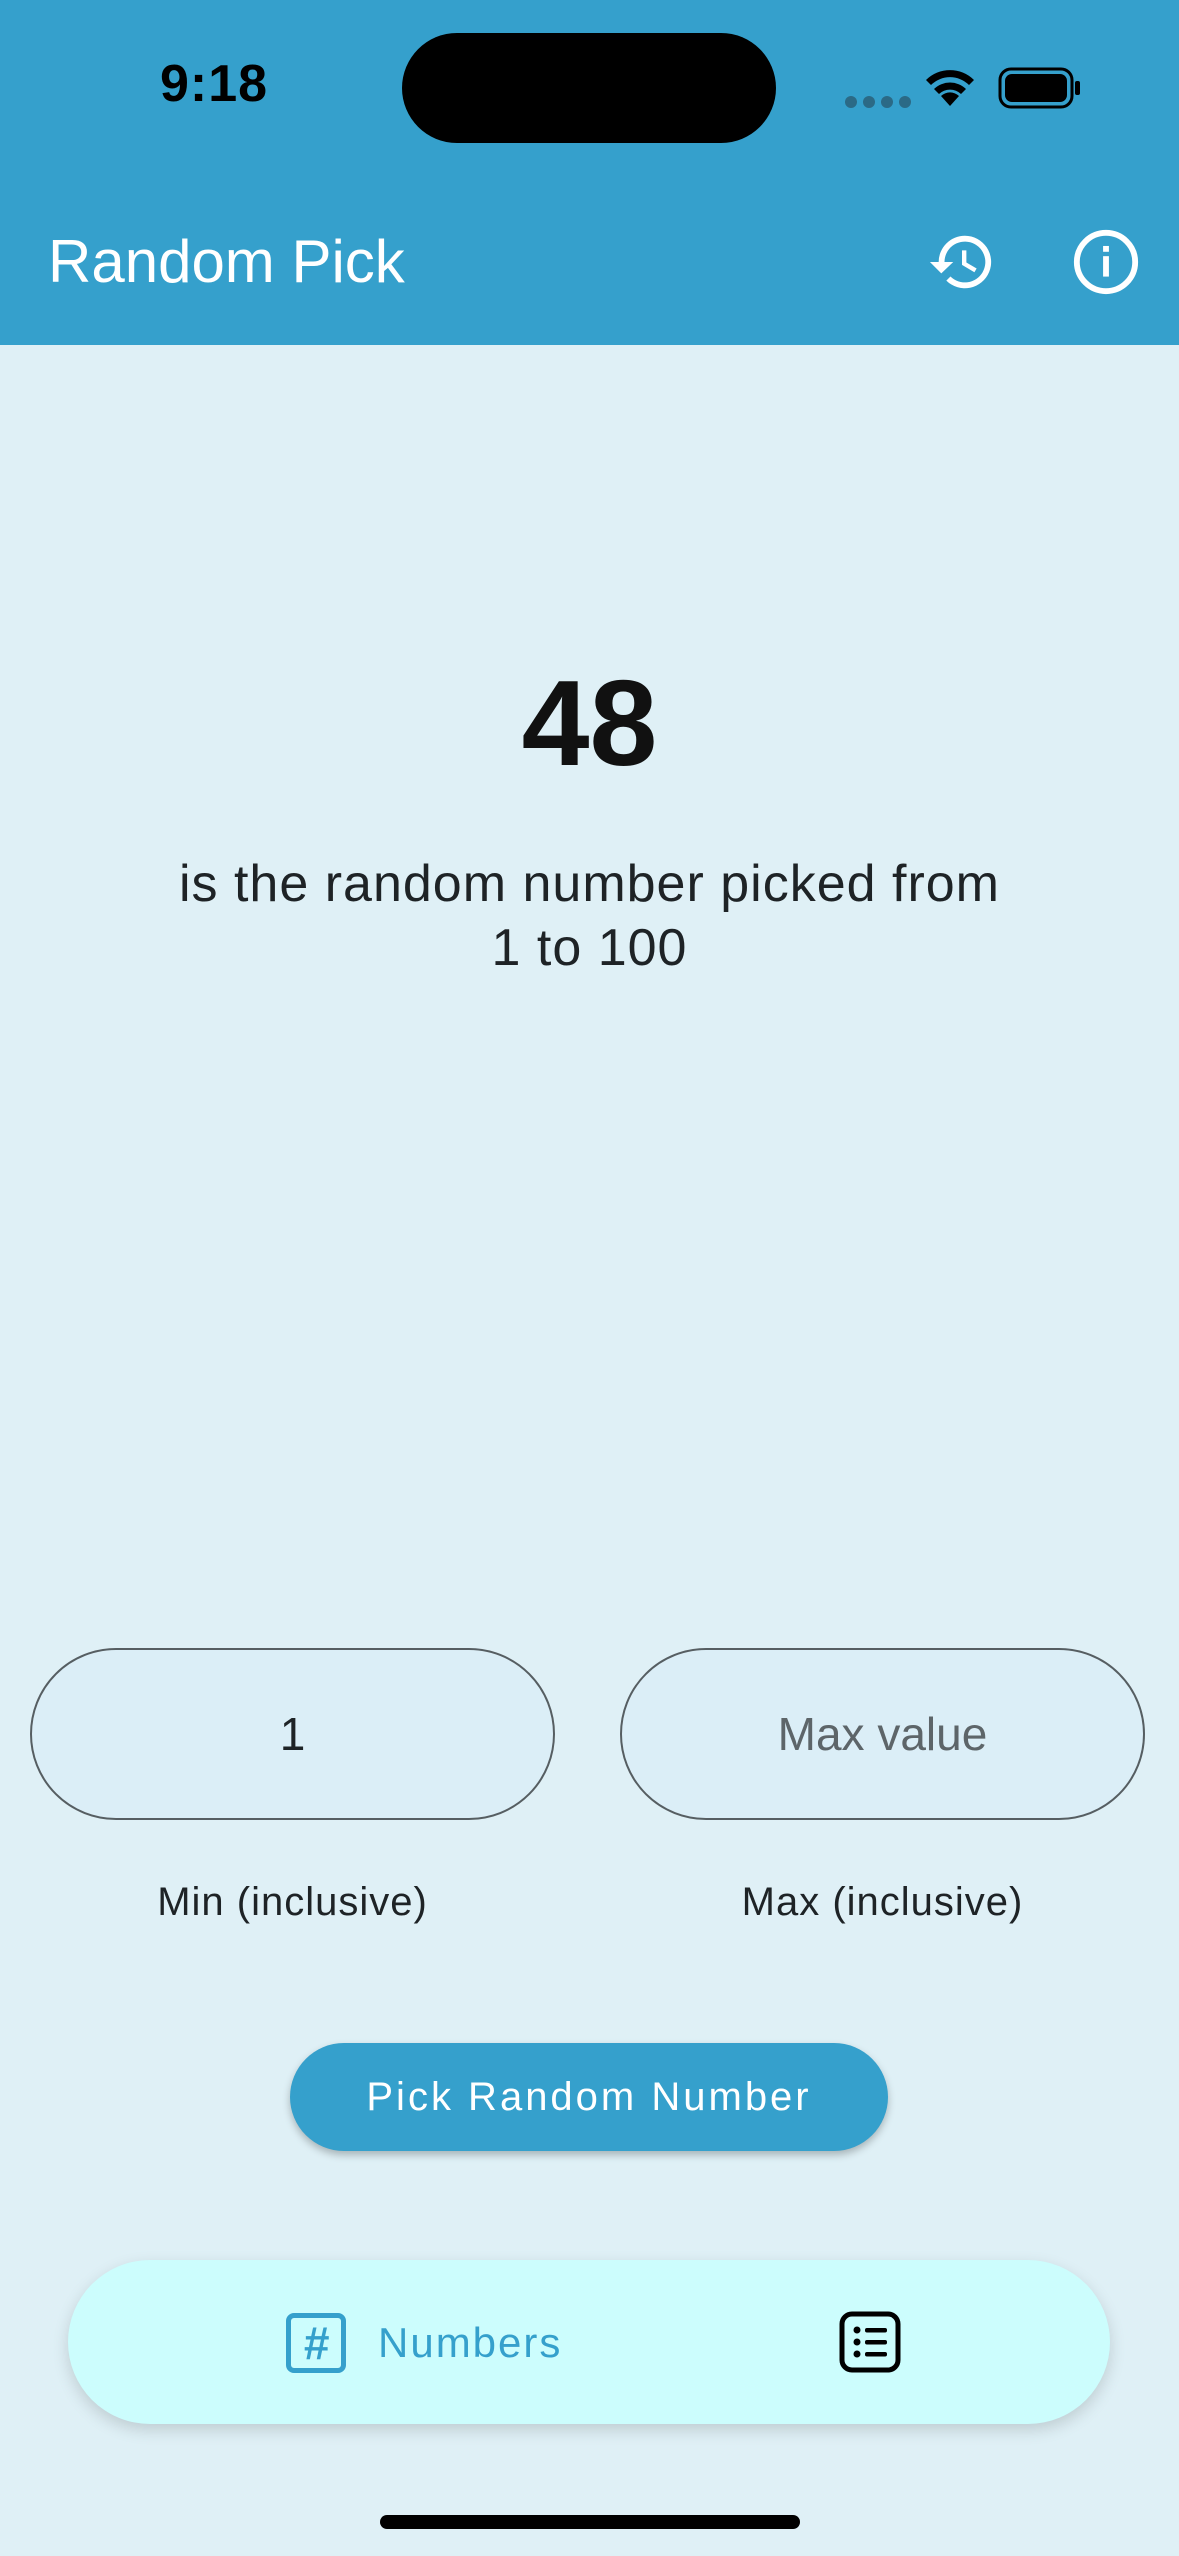  What do you see at coordinates (316, 2343) in the screenshot?
I see `hash-icon: #` at bounding box center [316, 2343].